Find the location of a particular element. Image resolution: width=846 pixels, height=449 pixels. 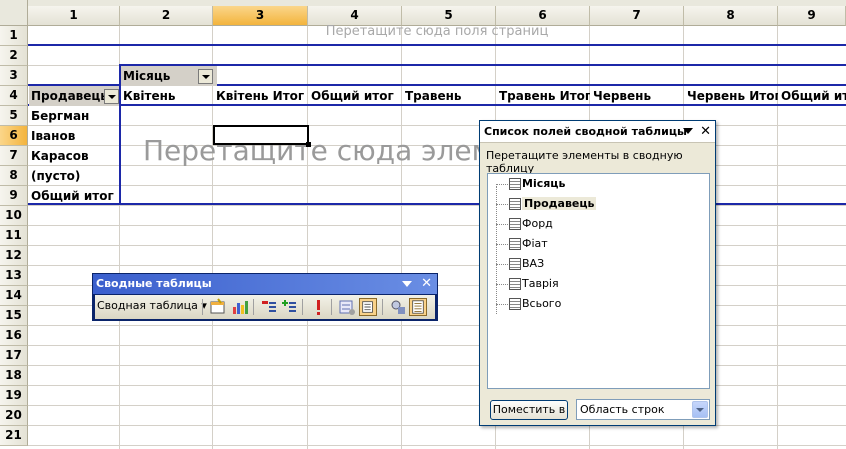

row-header-6: 6 is located at coordinates (14, 136).